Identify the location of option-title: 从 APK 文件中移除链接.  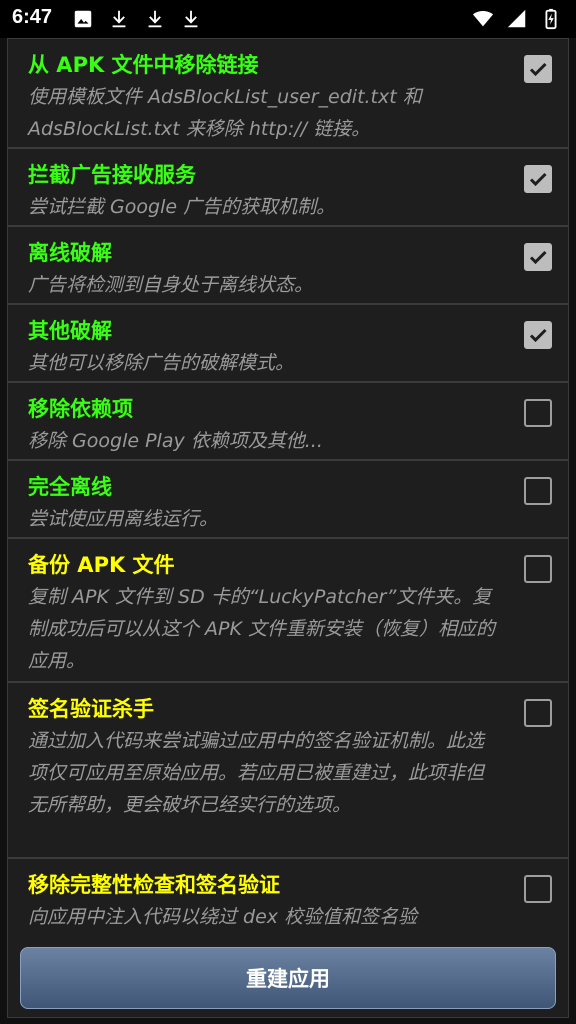
(143, 65).